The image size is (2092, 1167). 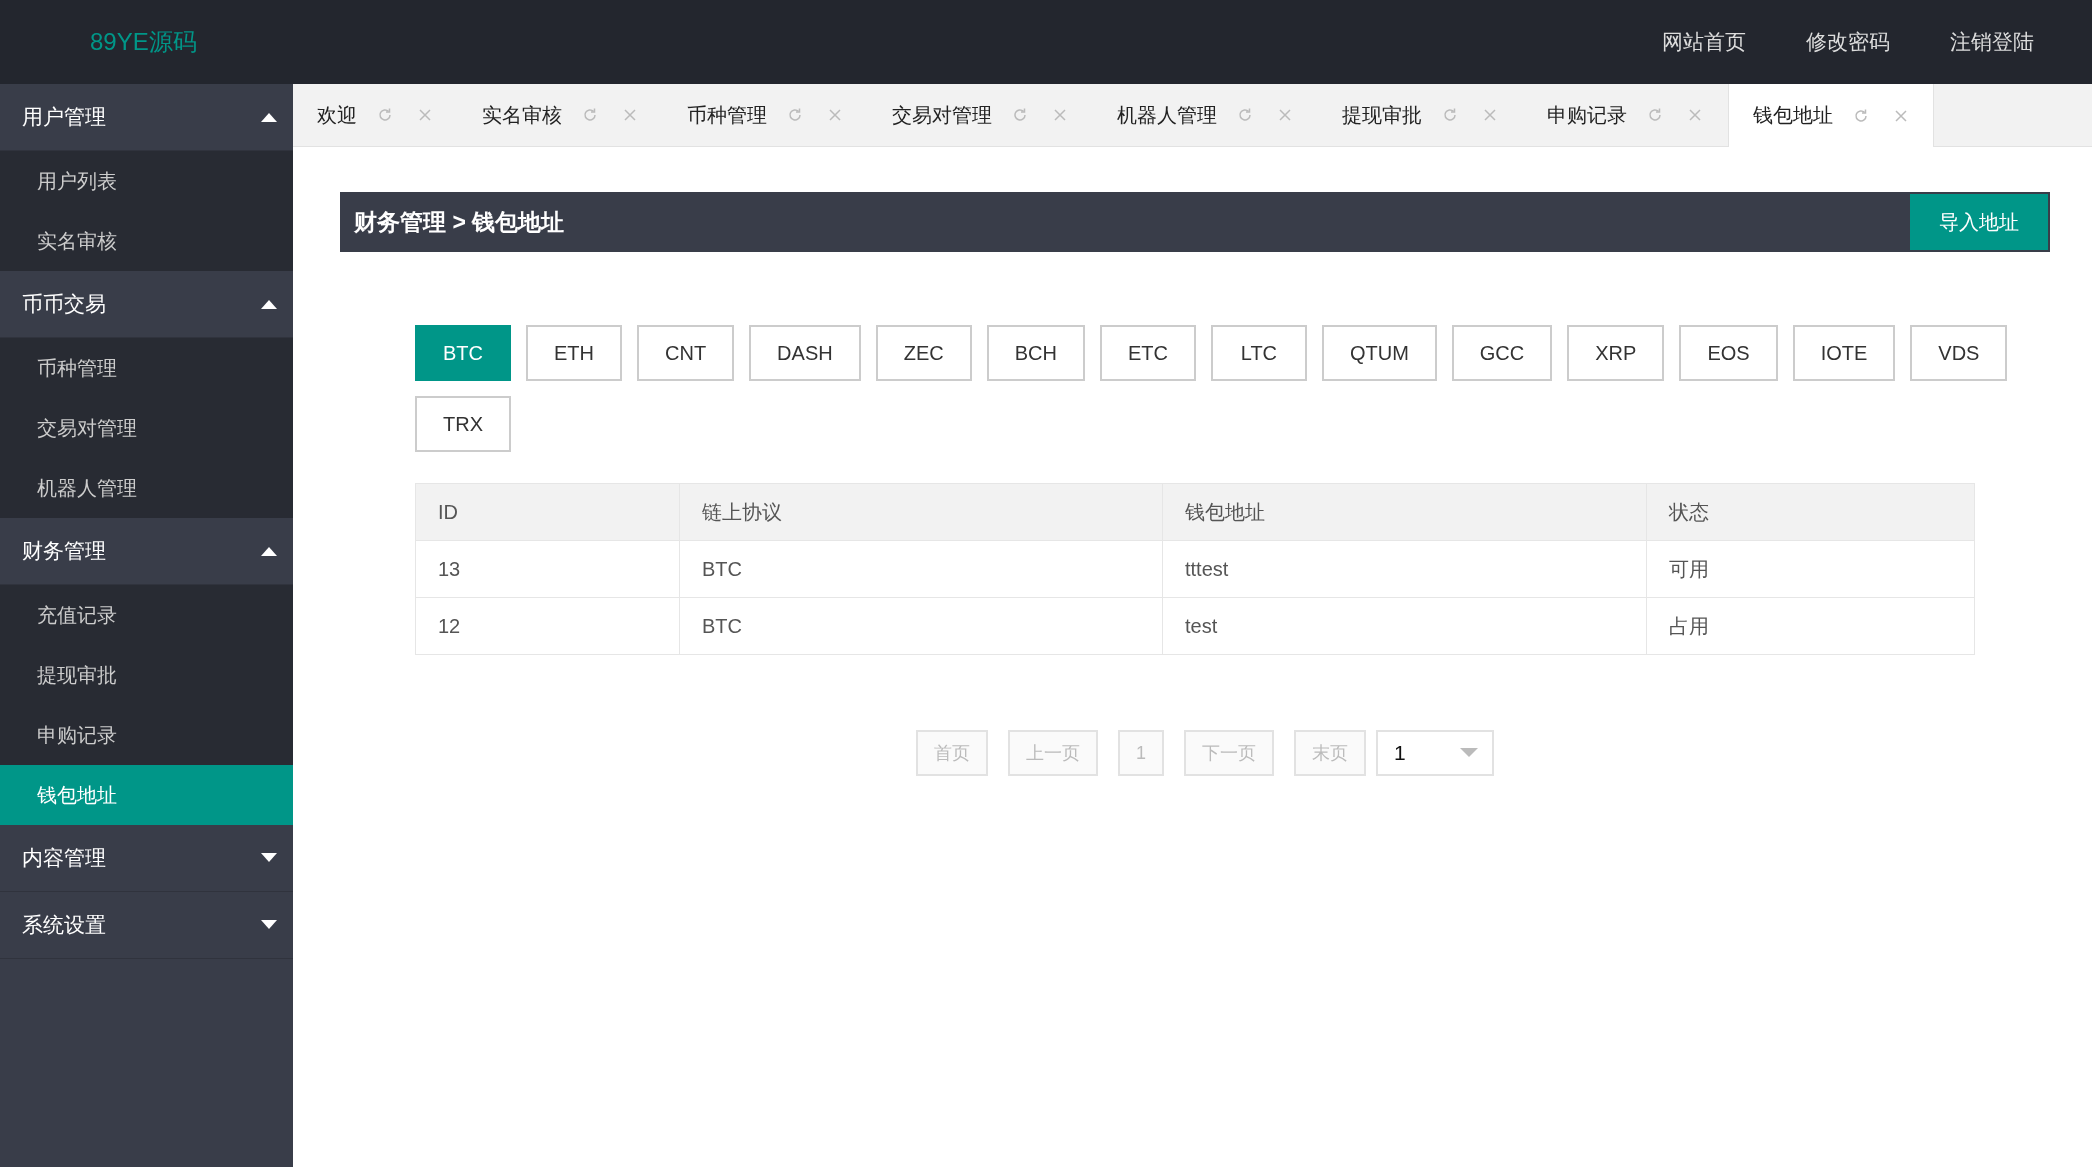 I want to click on menu-item: 申购记录, so click(x=146, y=735).